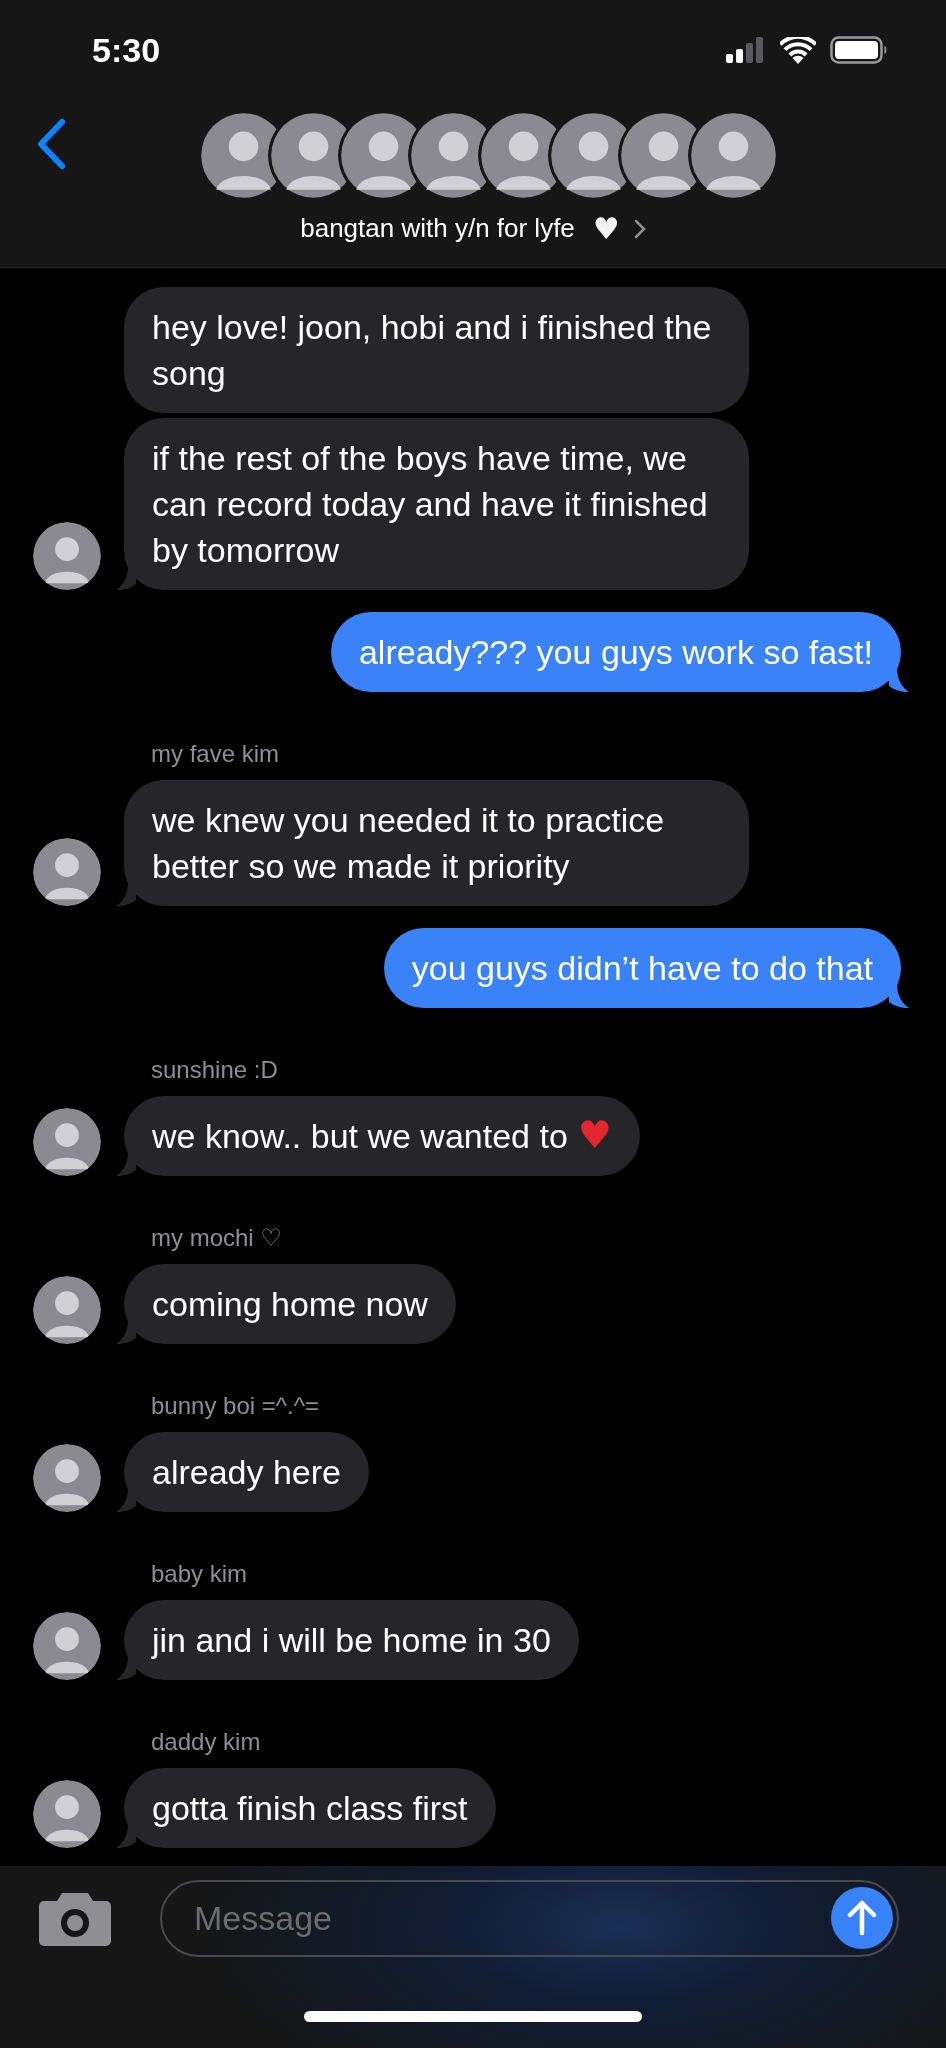  What do you see at coordinates (529, 1918) in the screenshot?
I see `message-field: Message` at bounding box center [529, 1918].